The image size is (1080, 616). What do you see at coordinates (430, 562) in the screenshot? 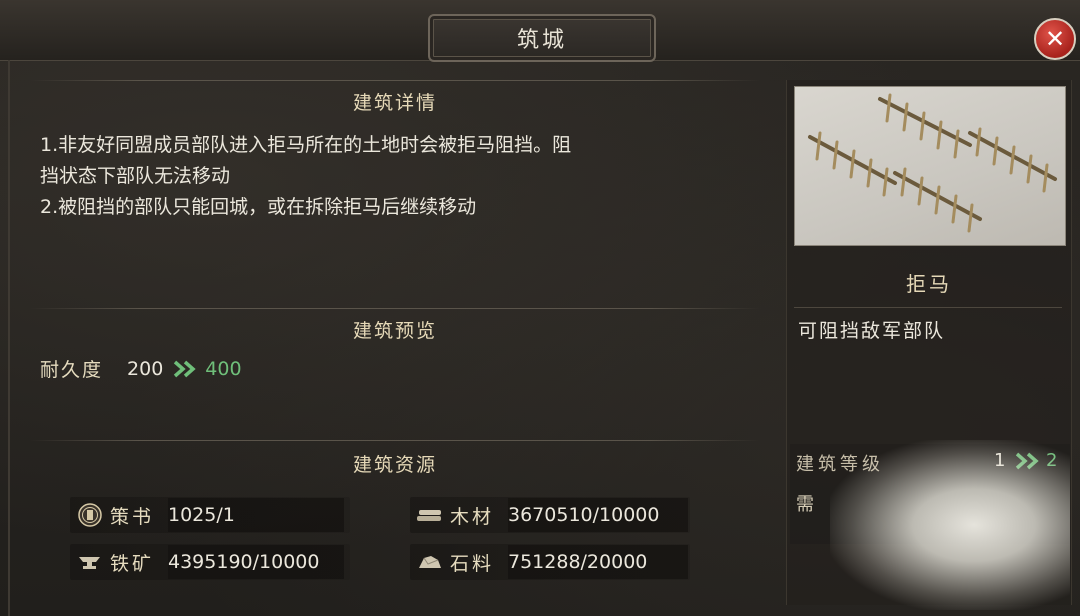
I see `stone-icon` at bounding box center [430, 562].